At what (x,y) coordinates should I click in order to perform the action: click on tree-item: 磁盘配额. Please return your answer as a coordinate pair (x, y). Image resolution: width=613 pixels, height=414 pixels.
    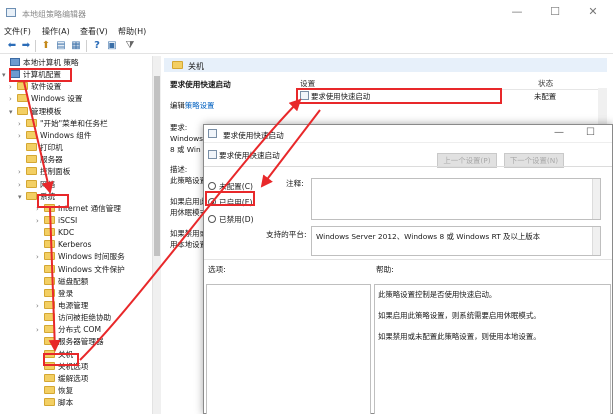
    Looking at the image, I should click on (62, 282).